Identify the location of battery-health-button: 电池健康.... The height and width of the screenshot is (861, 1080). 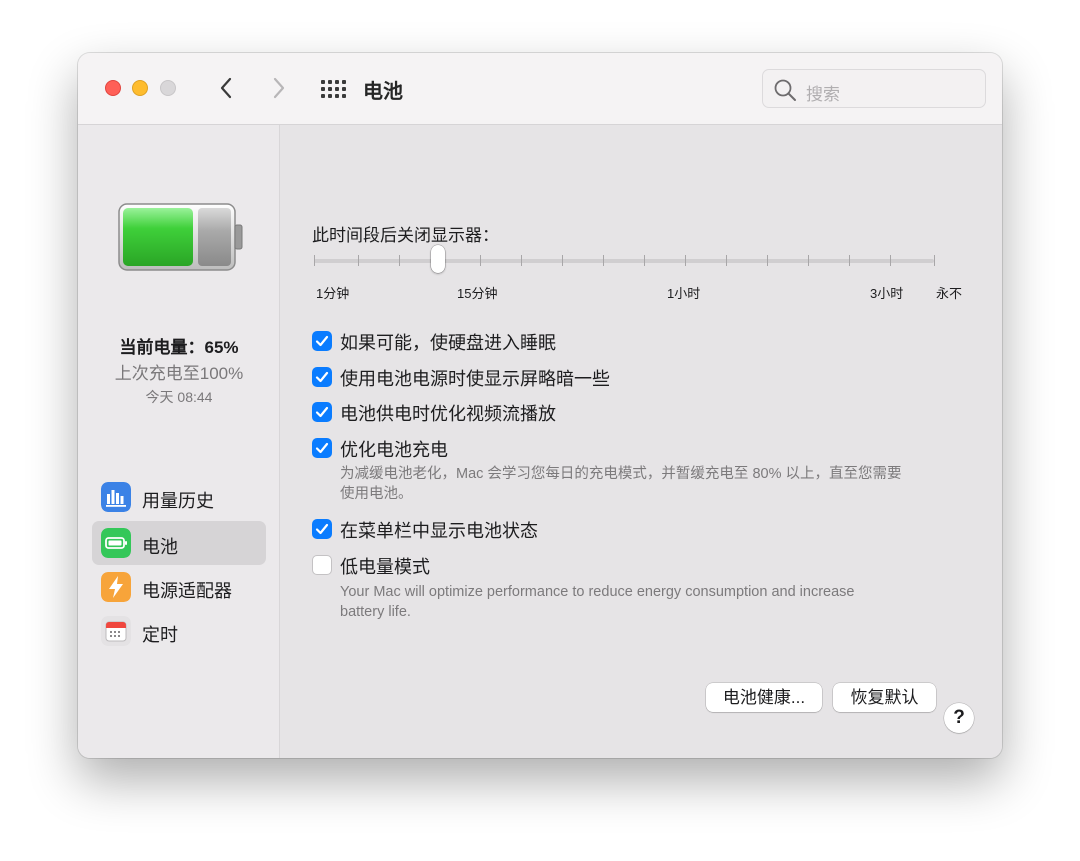
(764, 697).